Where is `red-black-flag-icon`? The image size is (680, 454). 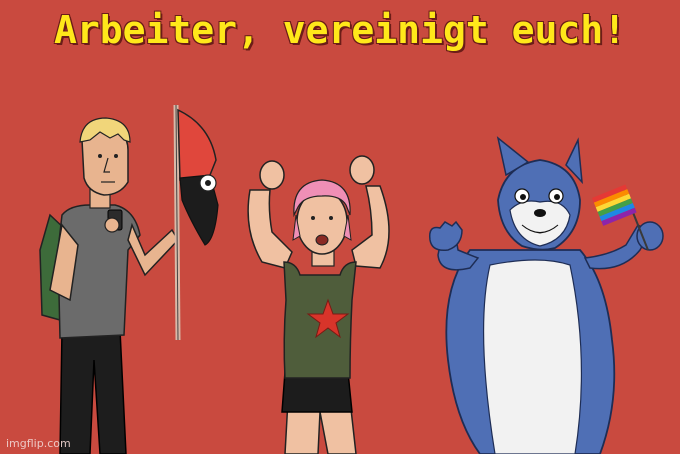
red-black-flag-icon is located at coordinates (196, 222).